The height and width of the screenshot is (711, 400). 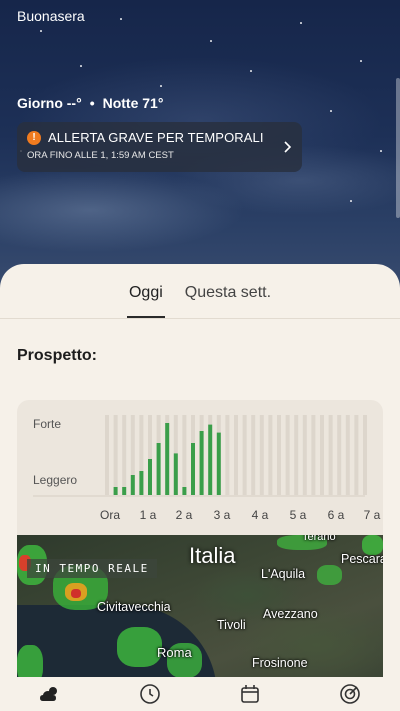 I want to click on bottom-navigation, so click(x=200, y=694).